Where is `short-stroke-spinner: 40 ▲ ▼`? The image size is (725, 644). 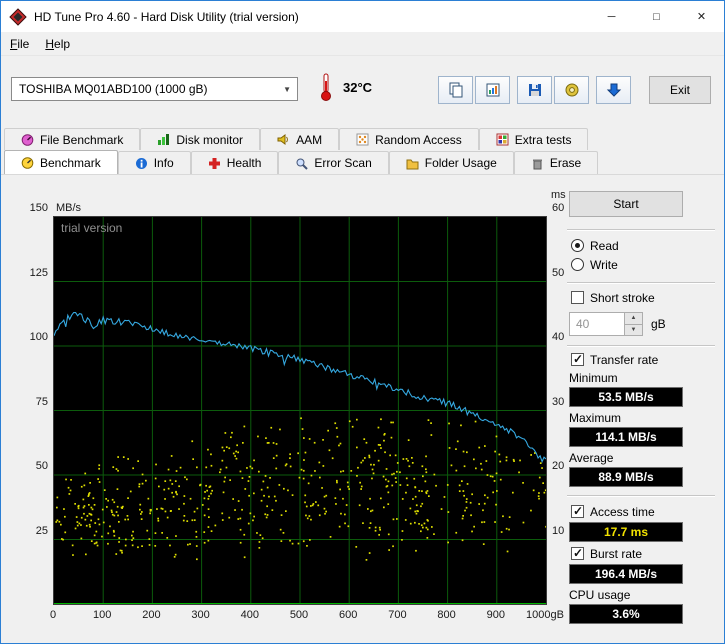
short-stroke-spinner: 40 ▲ ▼ is located at coordinates (606, 324).